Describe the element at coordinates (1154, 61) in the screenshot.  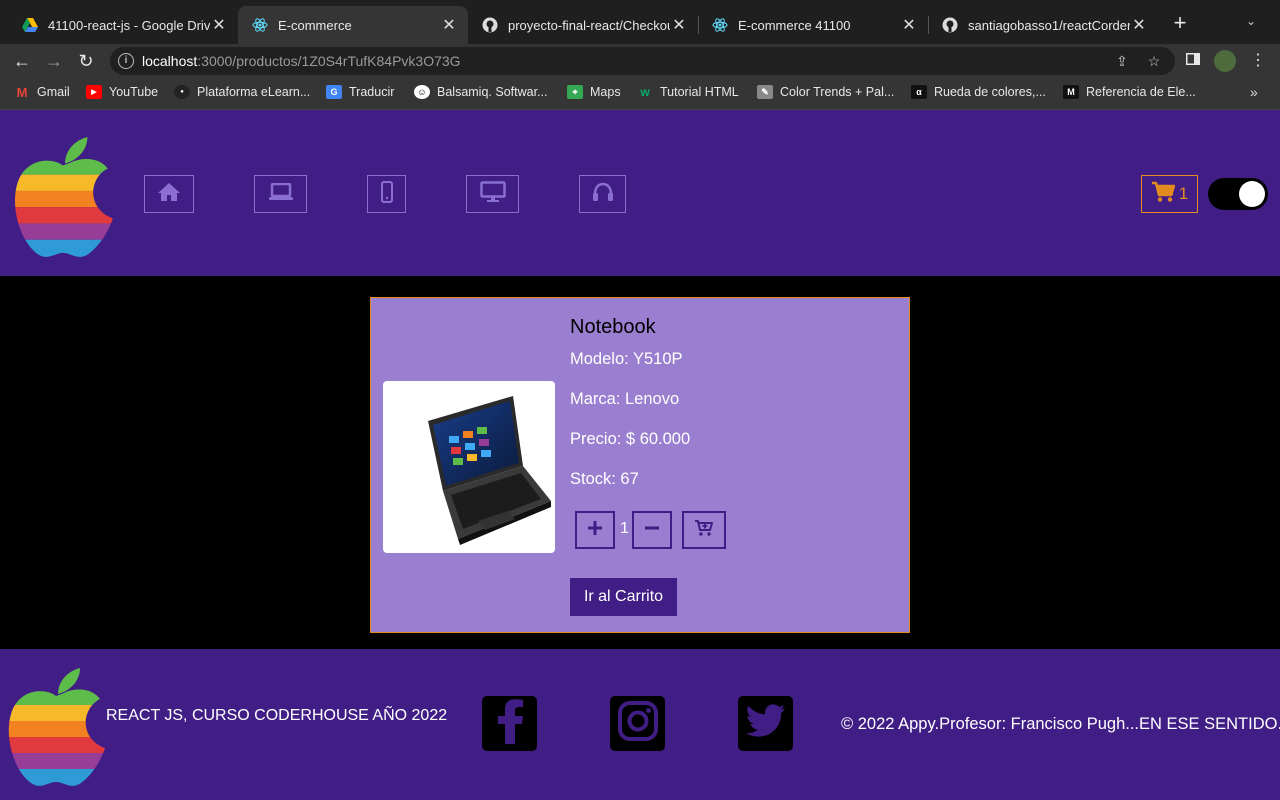
I see `bookmark-star-icon: ☆` at that location.